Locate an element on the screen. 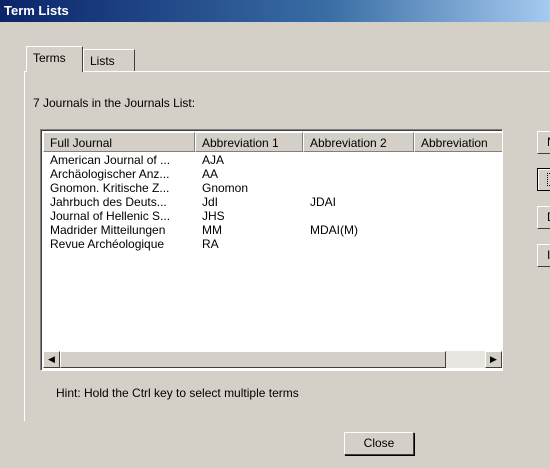  tab-terms: Terms is located at coordinates (54, 59).